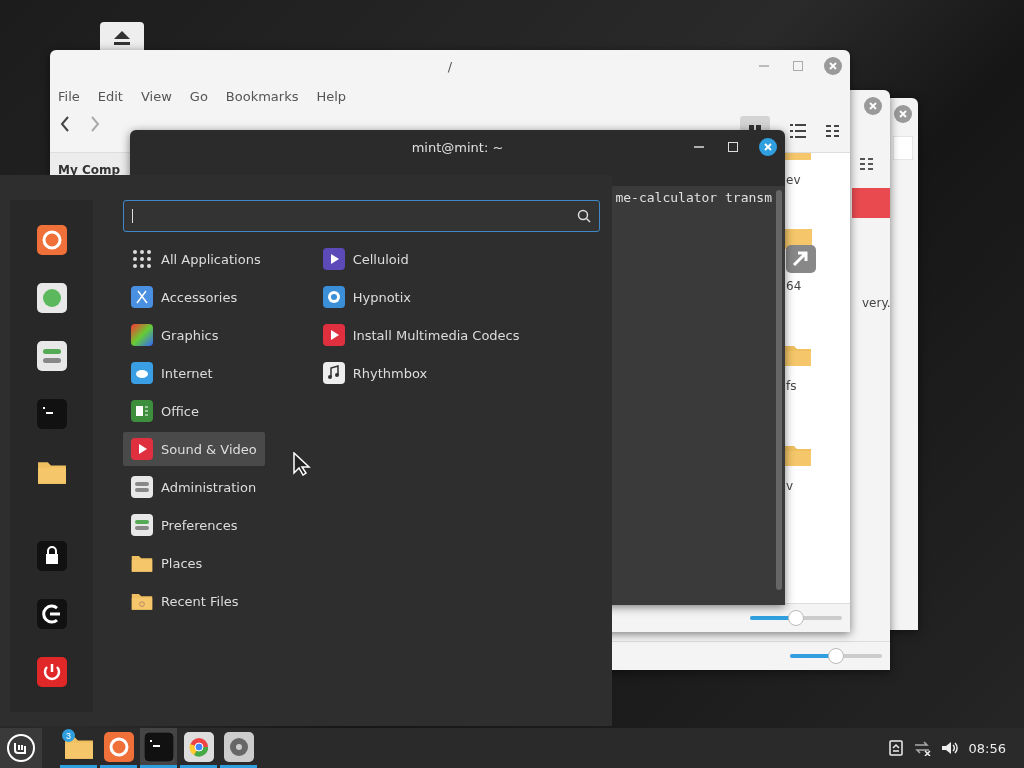 This screenshot has height=768, width=1024. What do you see at coordinates (381, 297) in the screenshot?
I see `app-item: Hypnotix` at bounding box center [381, 297].